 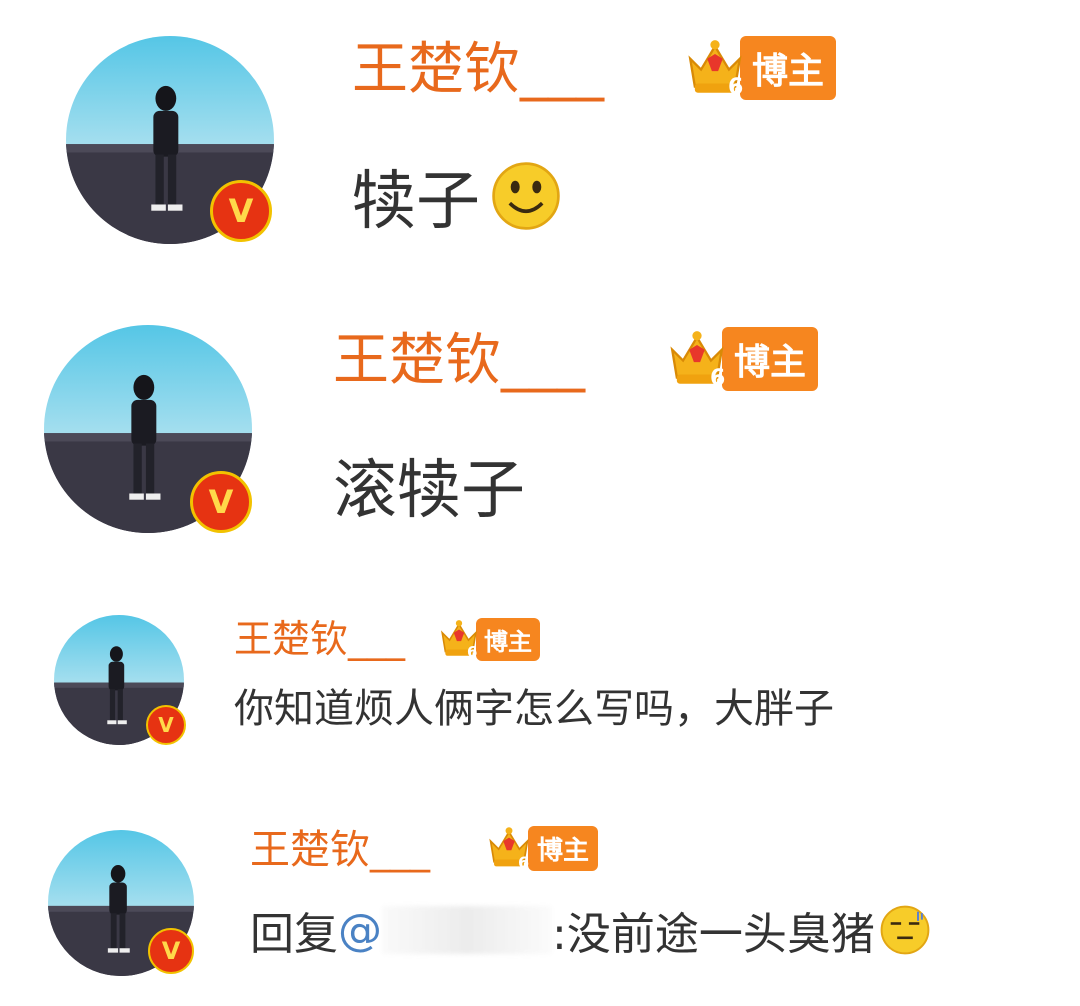 I want to click on comment-text: 你知道烦人俩字怎么写吗，大胖子, so click(x=534, y=705).